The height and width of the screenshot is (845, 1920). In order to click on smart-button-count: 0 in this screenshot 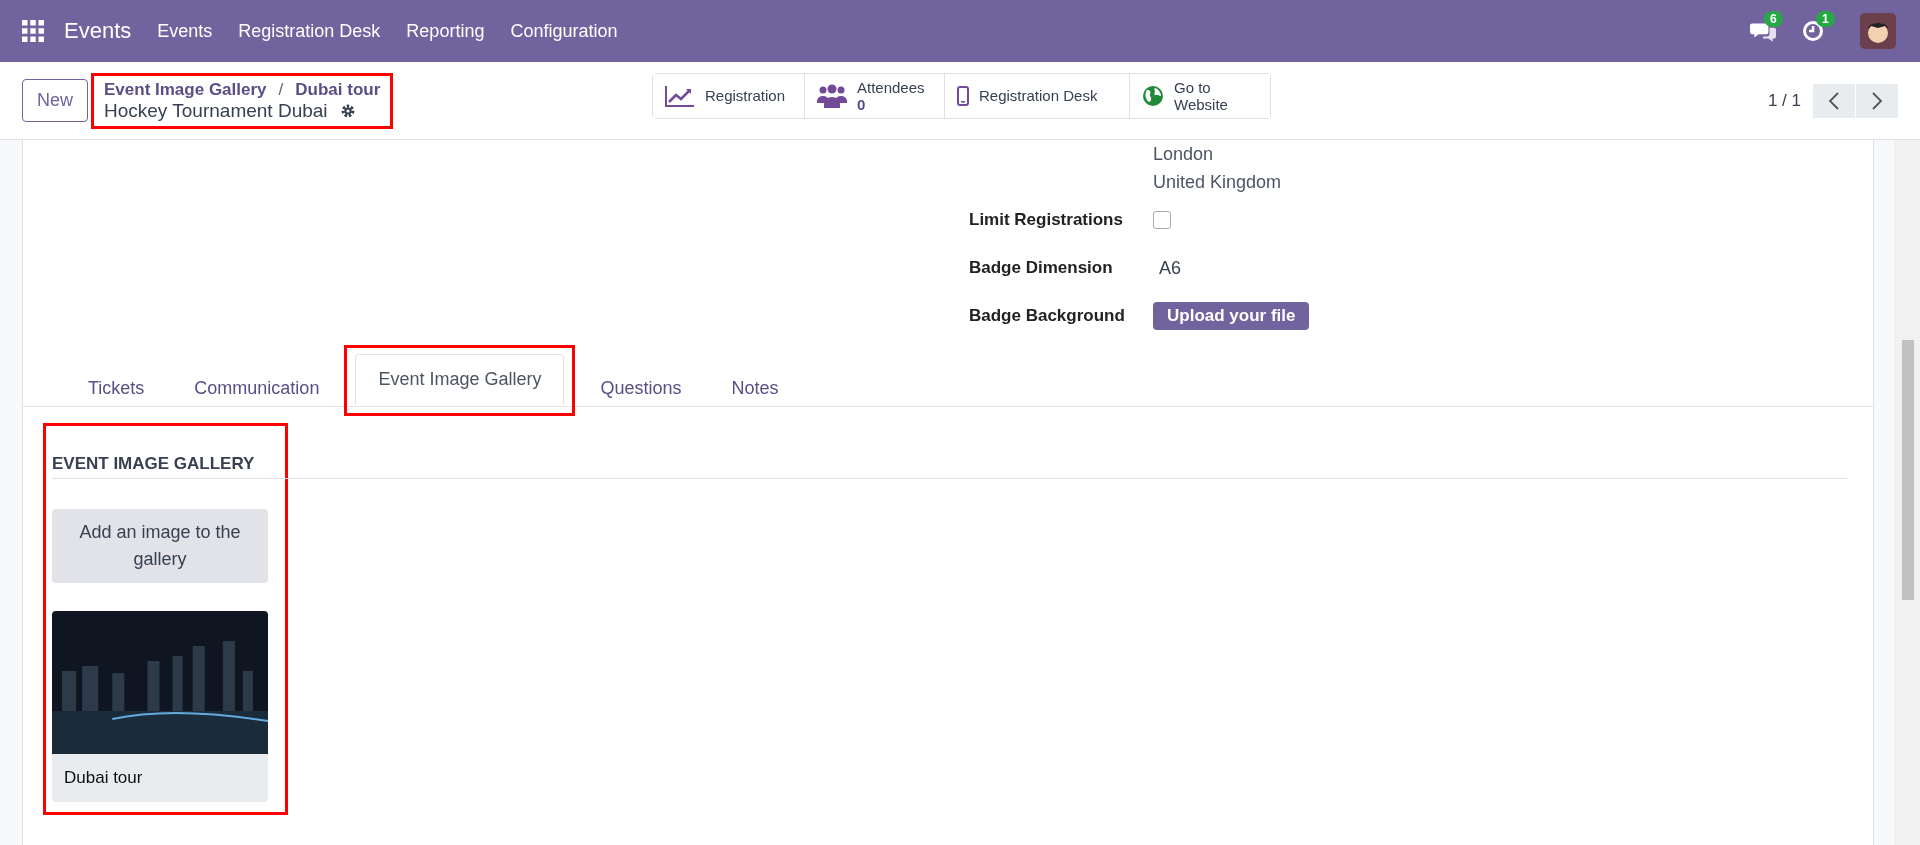, I will do `click(862, 105)`.